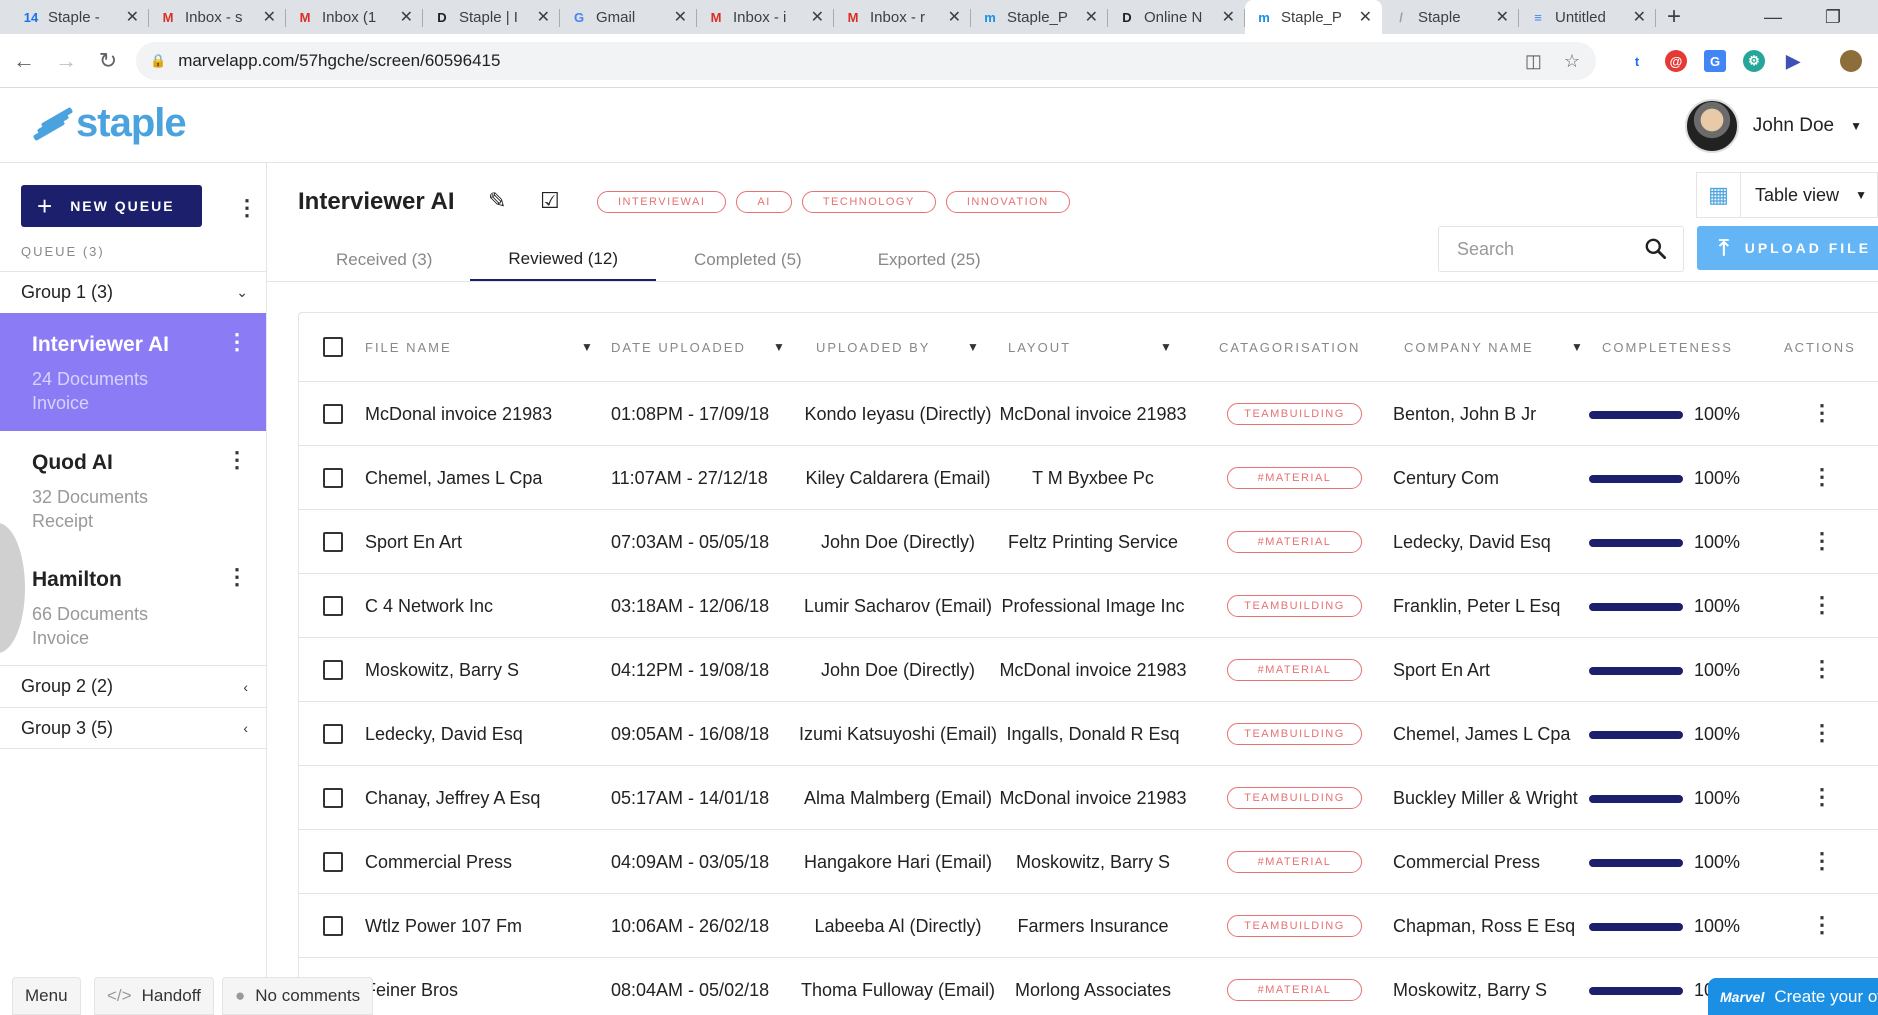 The width and height of the screenshot is (1878, 1015). What do you see at coordinates (1787, 195) in the screenshot?
I see `view-selector: ▦ Table view ▼` at bounding box center [1787, 195].